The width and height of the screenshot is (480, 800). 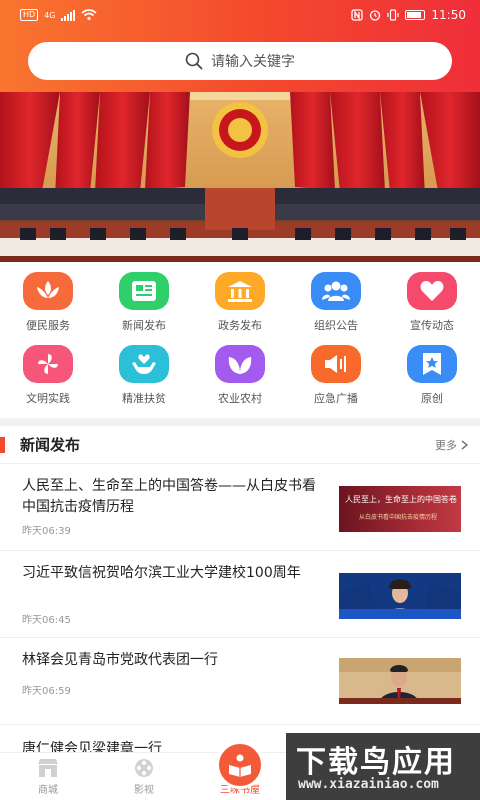 I want to click on tab-shop: 商城, so click(x=48, y=776).